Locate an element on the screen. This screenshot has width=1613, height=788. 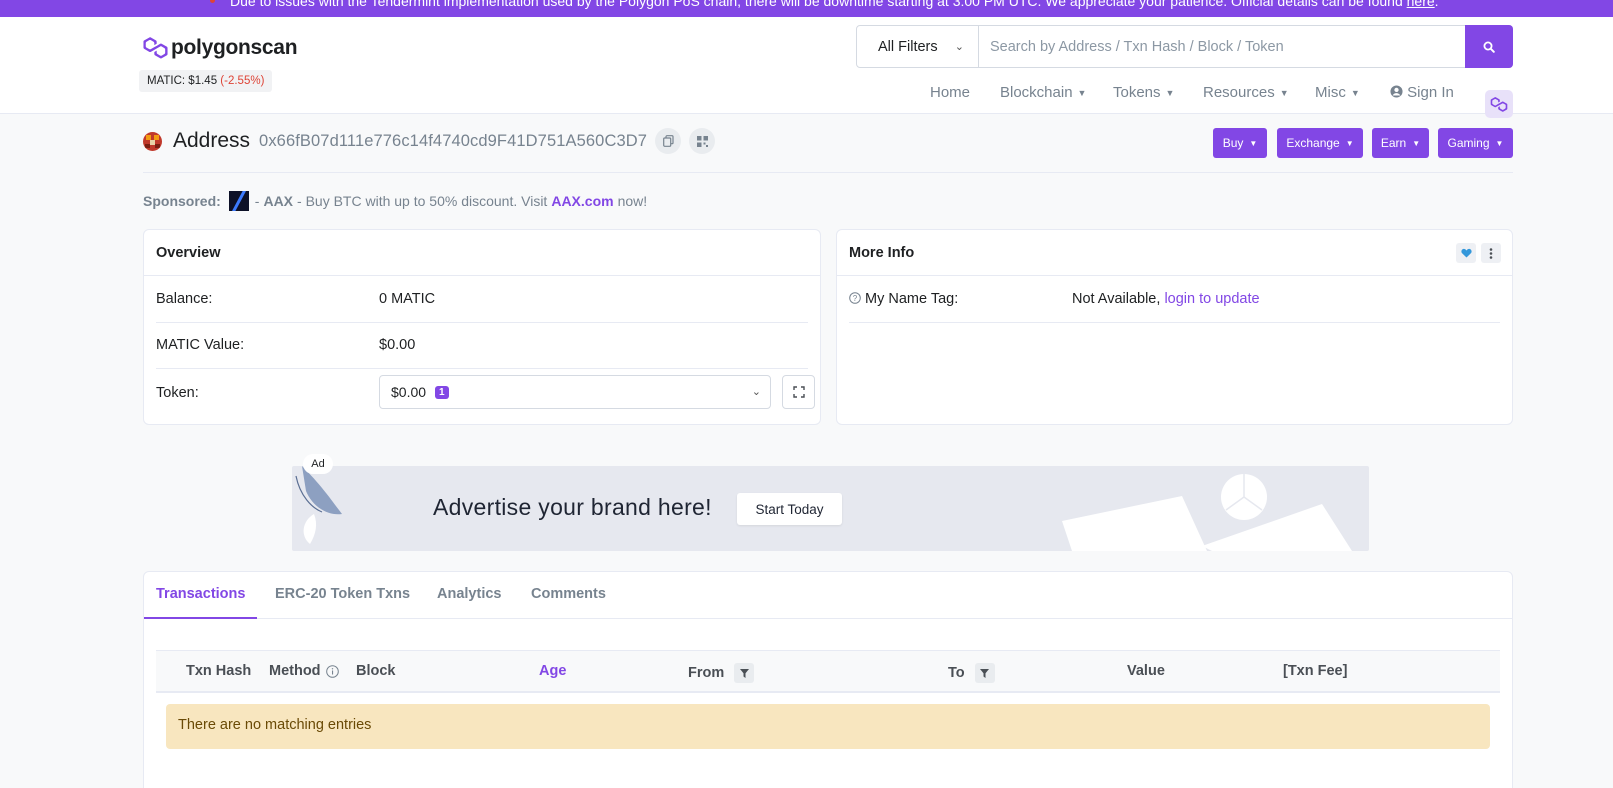
ad-cta-button: Start Today is located at coordinates (789, 509).